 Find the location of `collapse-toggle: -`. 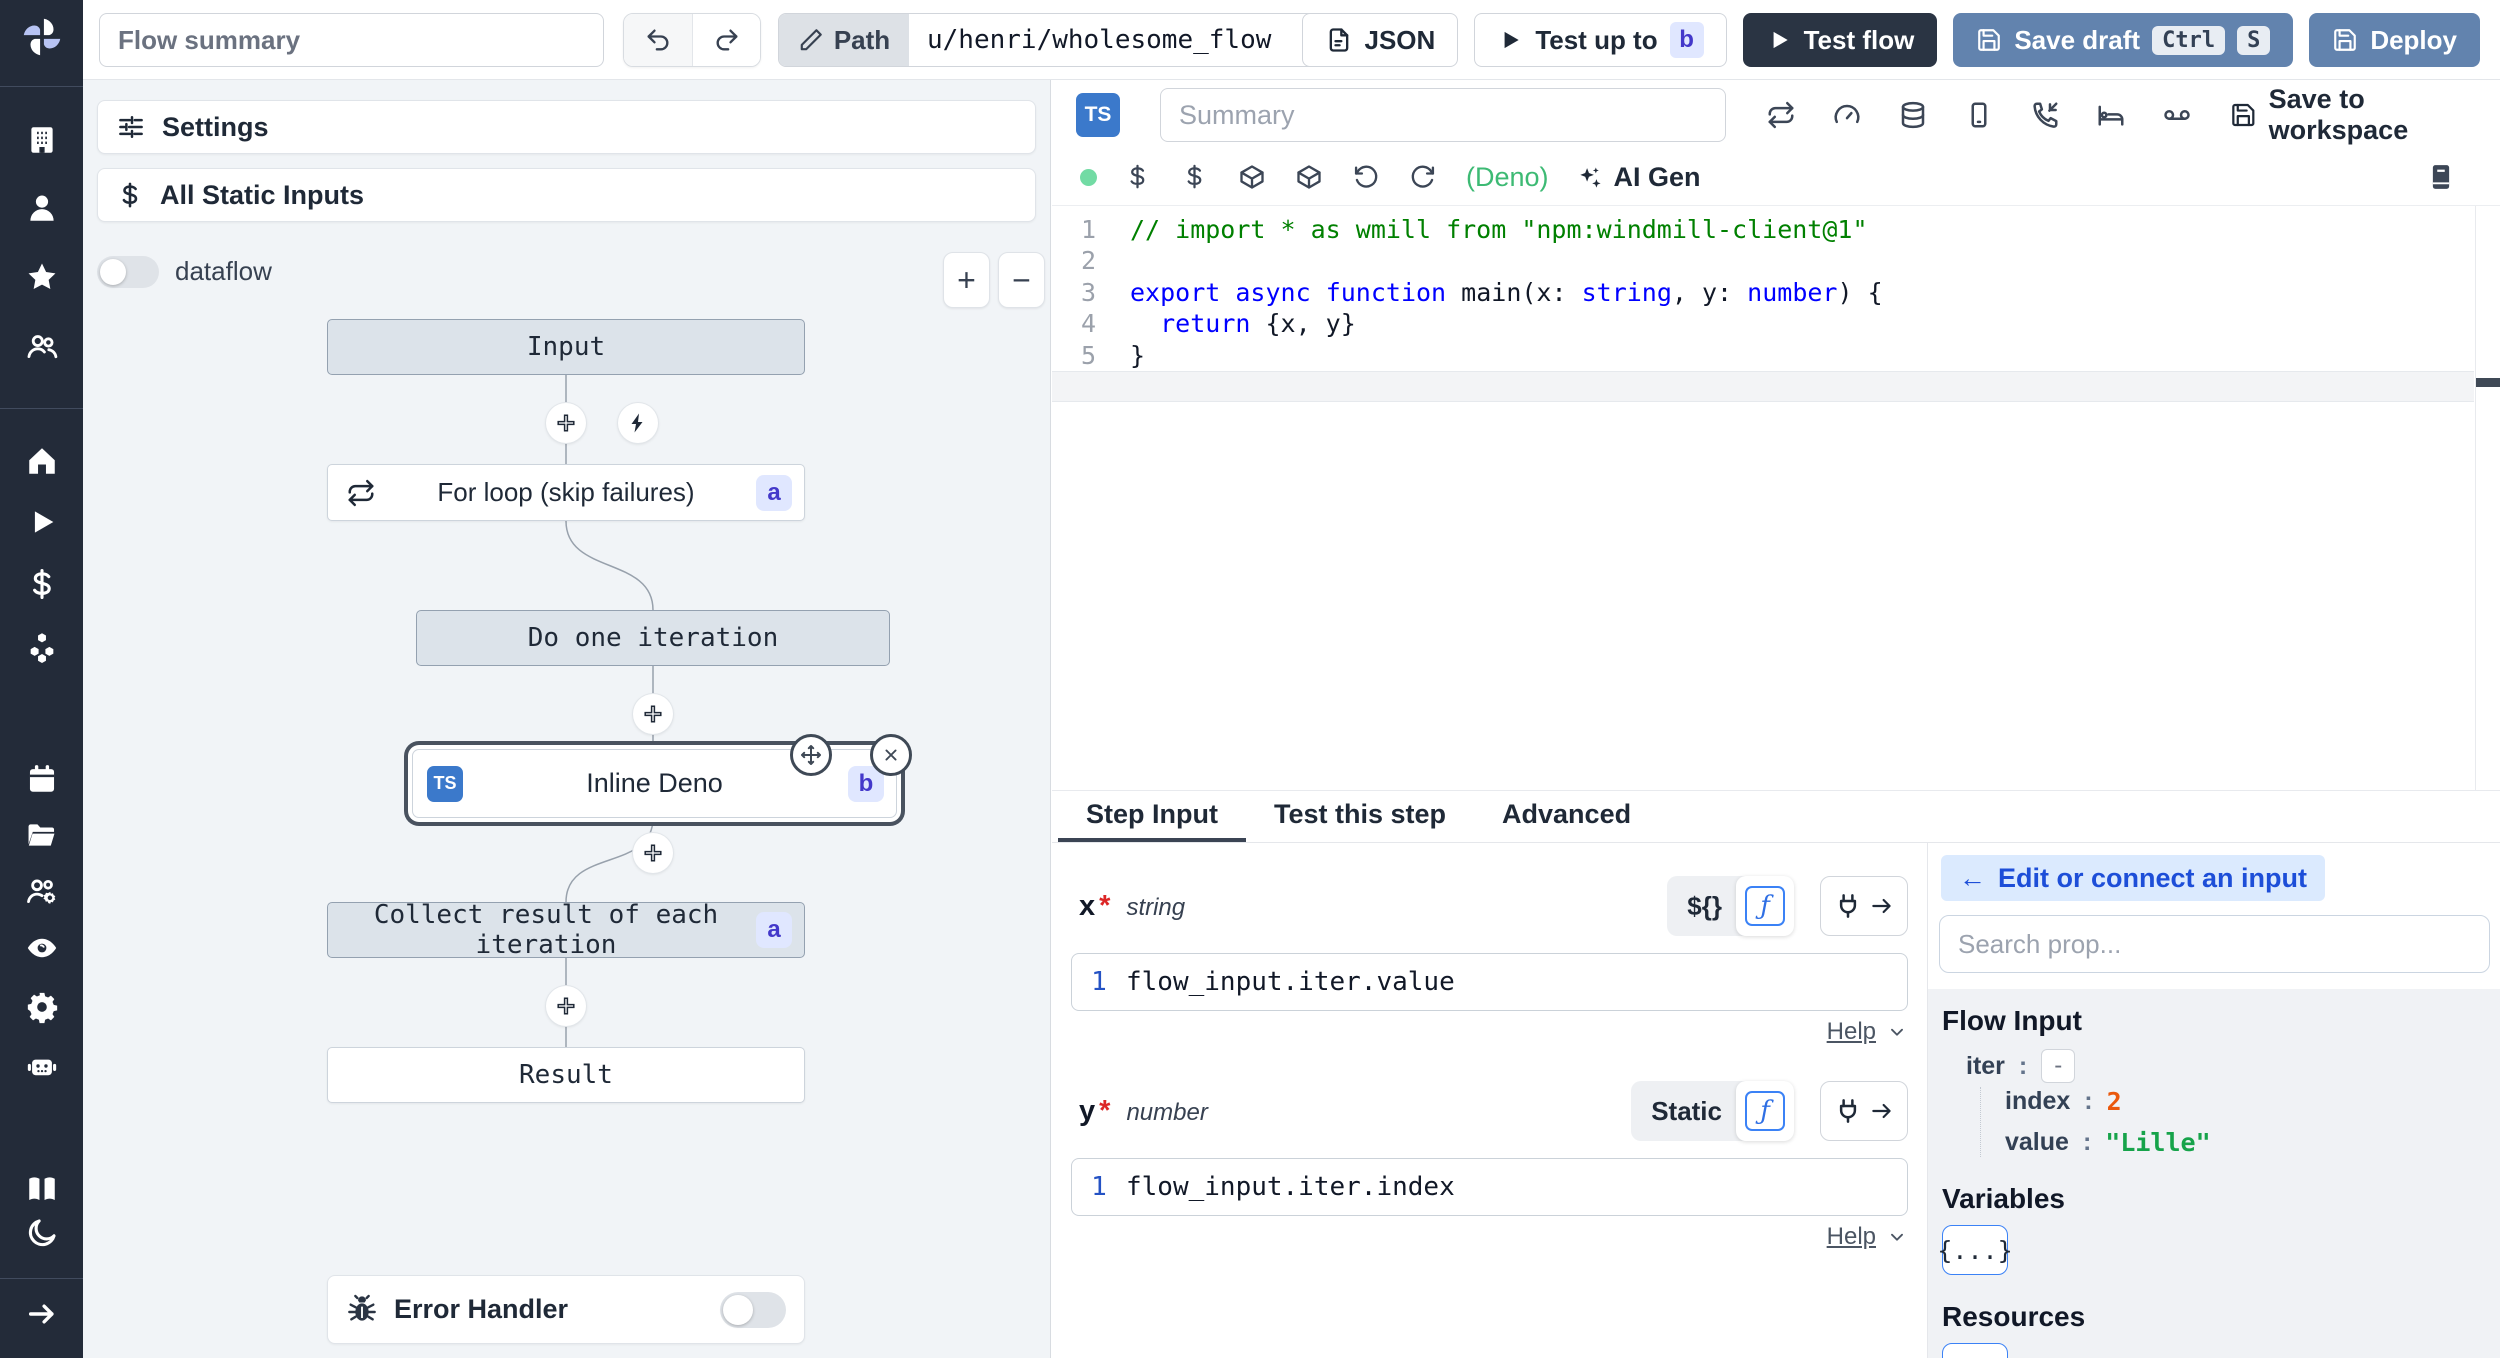

collapse-toggle: - is located at coordinates (2058, 1066).